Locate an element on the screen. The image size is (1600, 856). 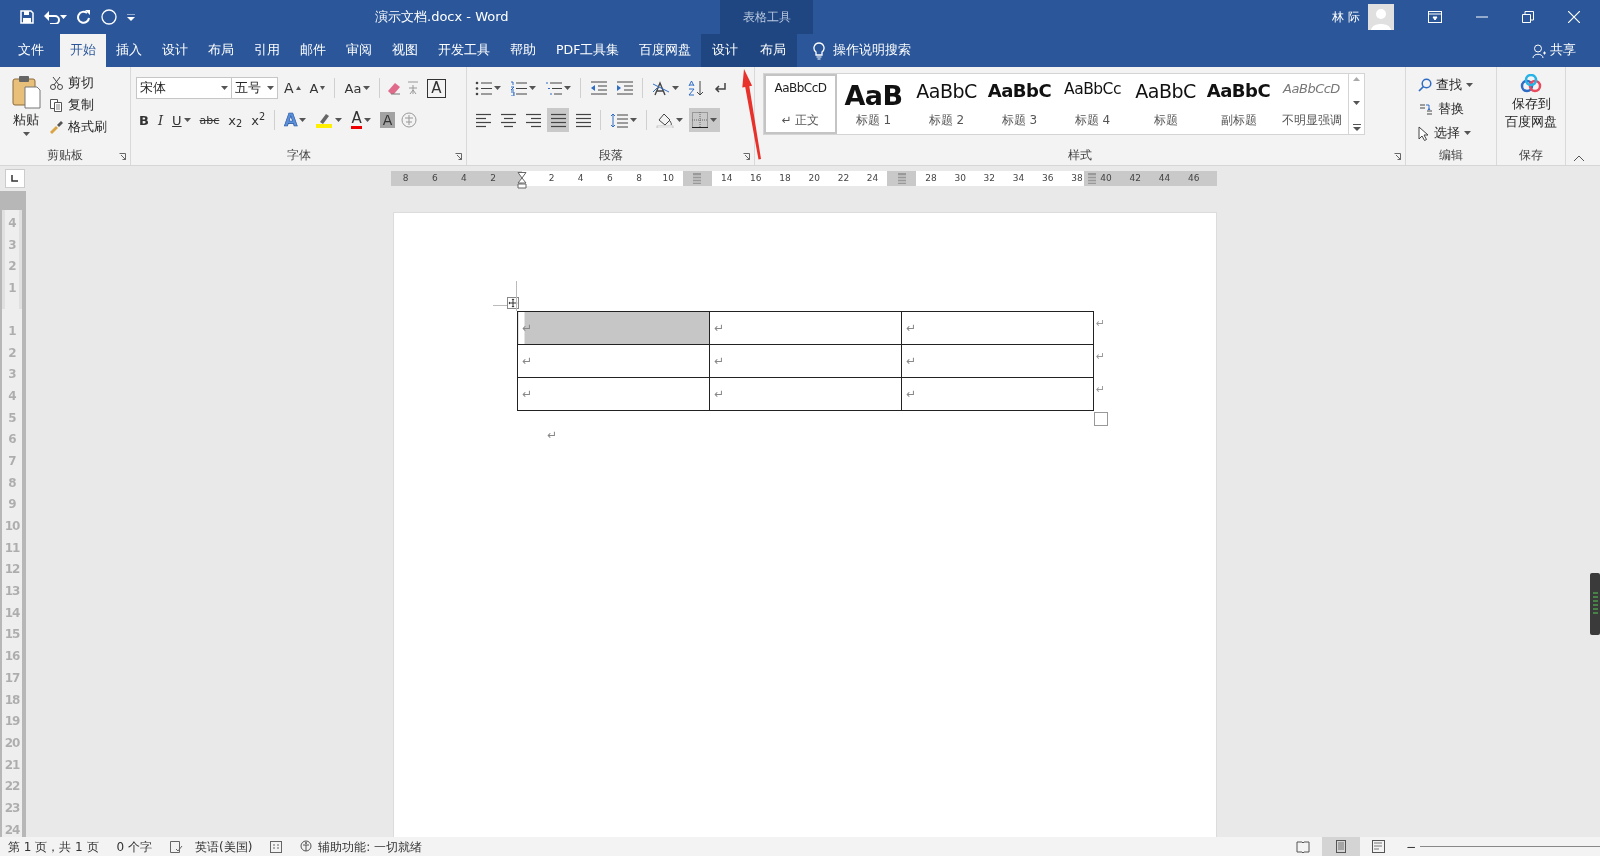
bold-button: B is located at coordinates (144, 120).